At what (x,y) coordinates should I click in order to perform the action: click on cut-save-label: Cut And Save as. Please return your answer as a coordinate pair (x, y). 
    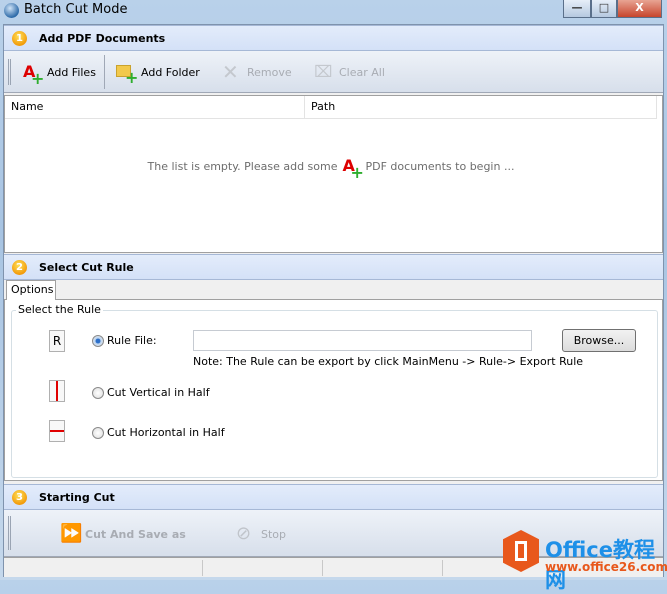
    Looking at the image, I should click on (135, 534).